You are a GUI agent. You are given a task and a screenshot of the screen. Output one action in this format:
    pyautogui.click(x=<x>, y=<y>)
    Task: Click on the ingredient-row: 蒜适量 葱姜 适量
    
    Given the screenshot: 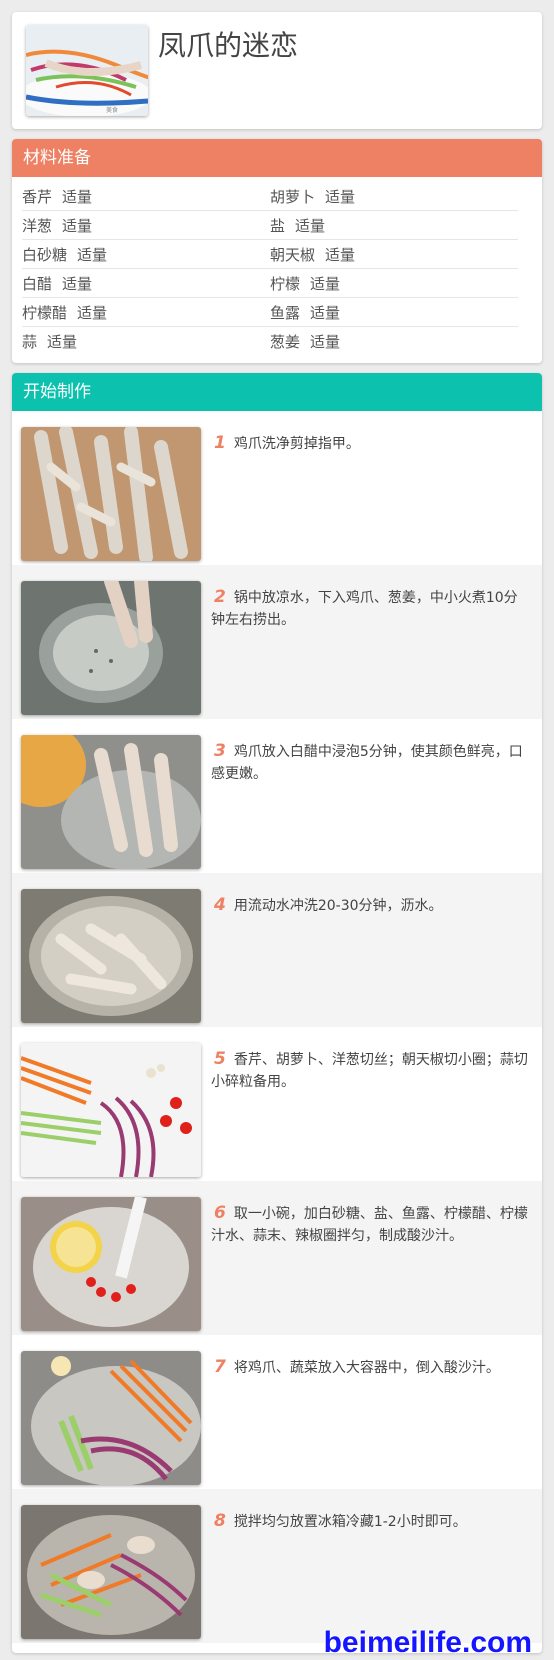 What is the action you would take?
    pyautogui.click(x=270, y=341)
    